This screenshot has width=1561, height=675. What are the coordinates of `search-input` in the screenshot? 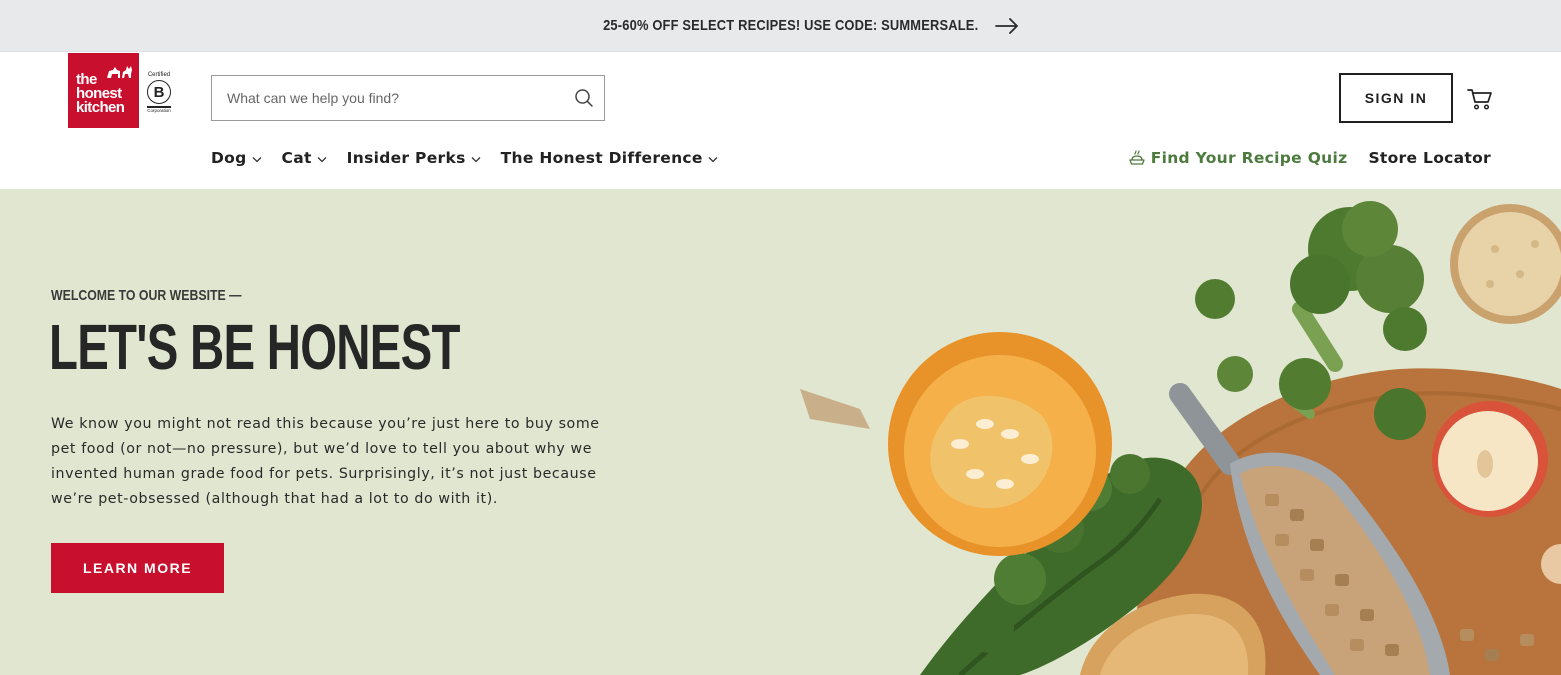 It's located at (393, 98).